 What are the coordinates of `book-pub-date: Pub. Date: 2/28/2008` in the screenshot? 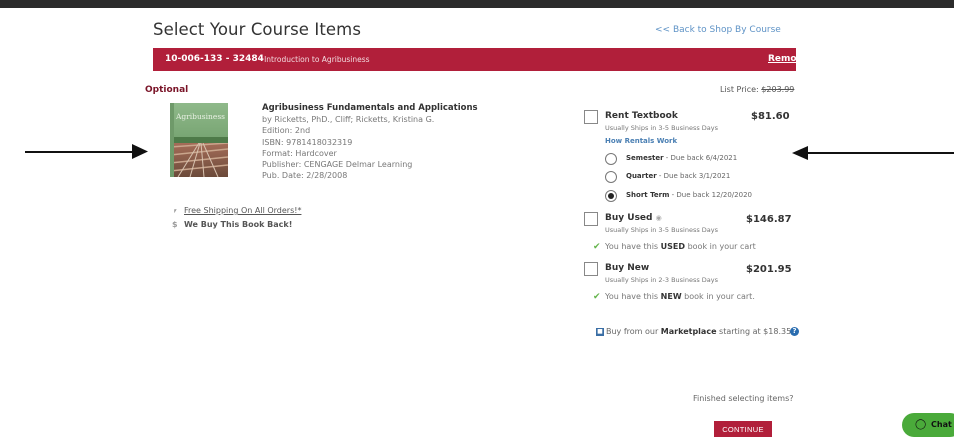 It's located at (305, 176).